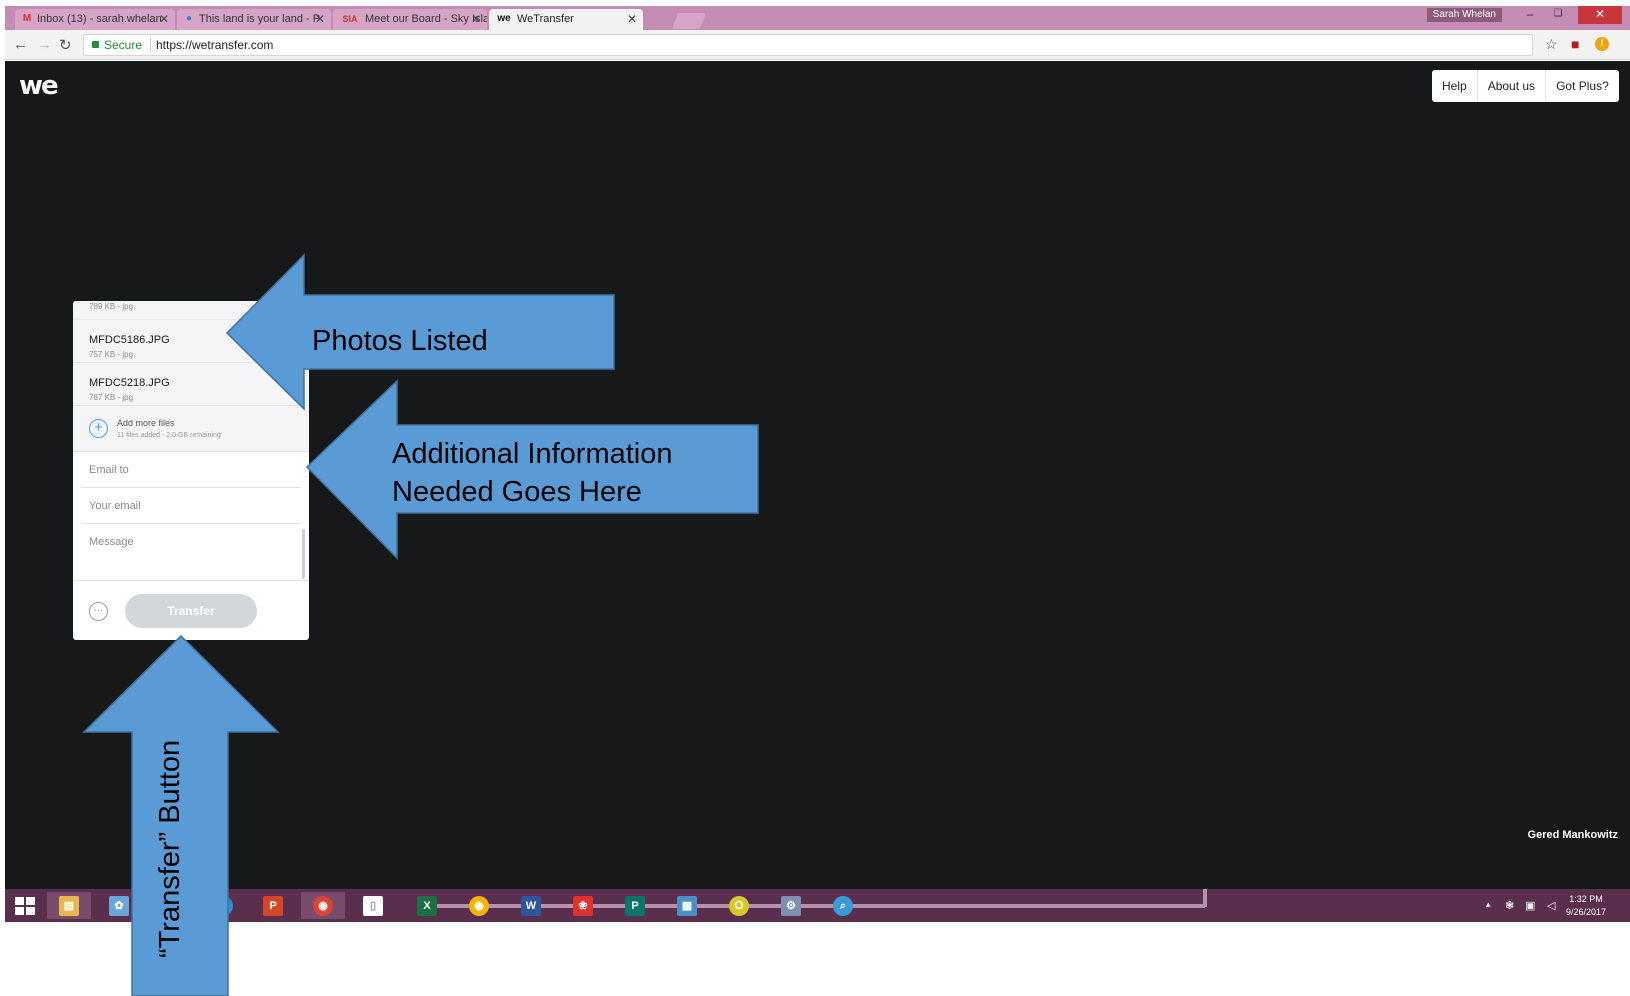 Image resolution: width=1630 pixels, height=996 pixels. I want to click on photos-listed-label: Photos Listed, so click(400, 341).